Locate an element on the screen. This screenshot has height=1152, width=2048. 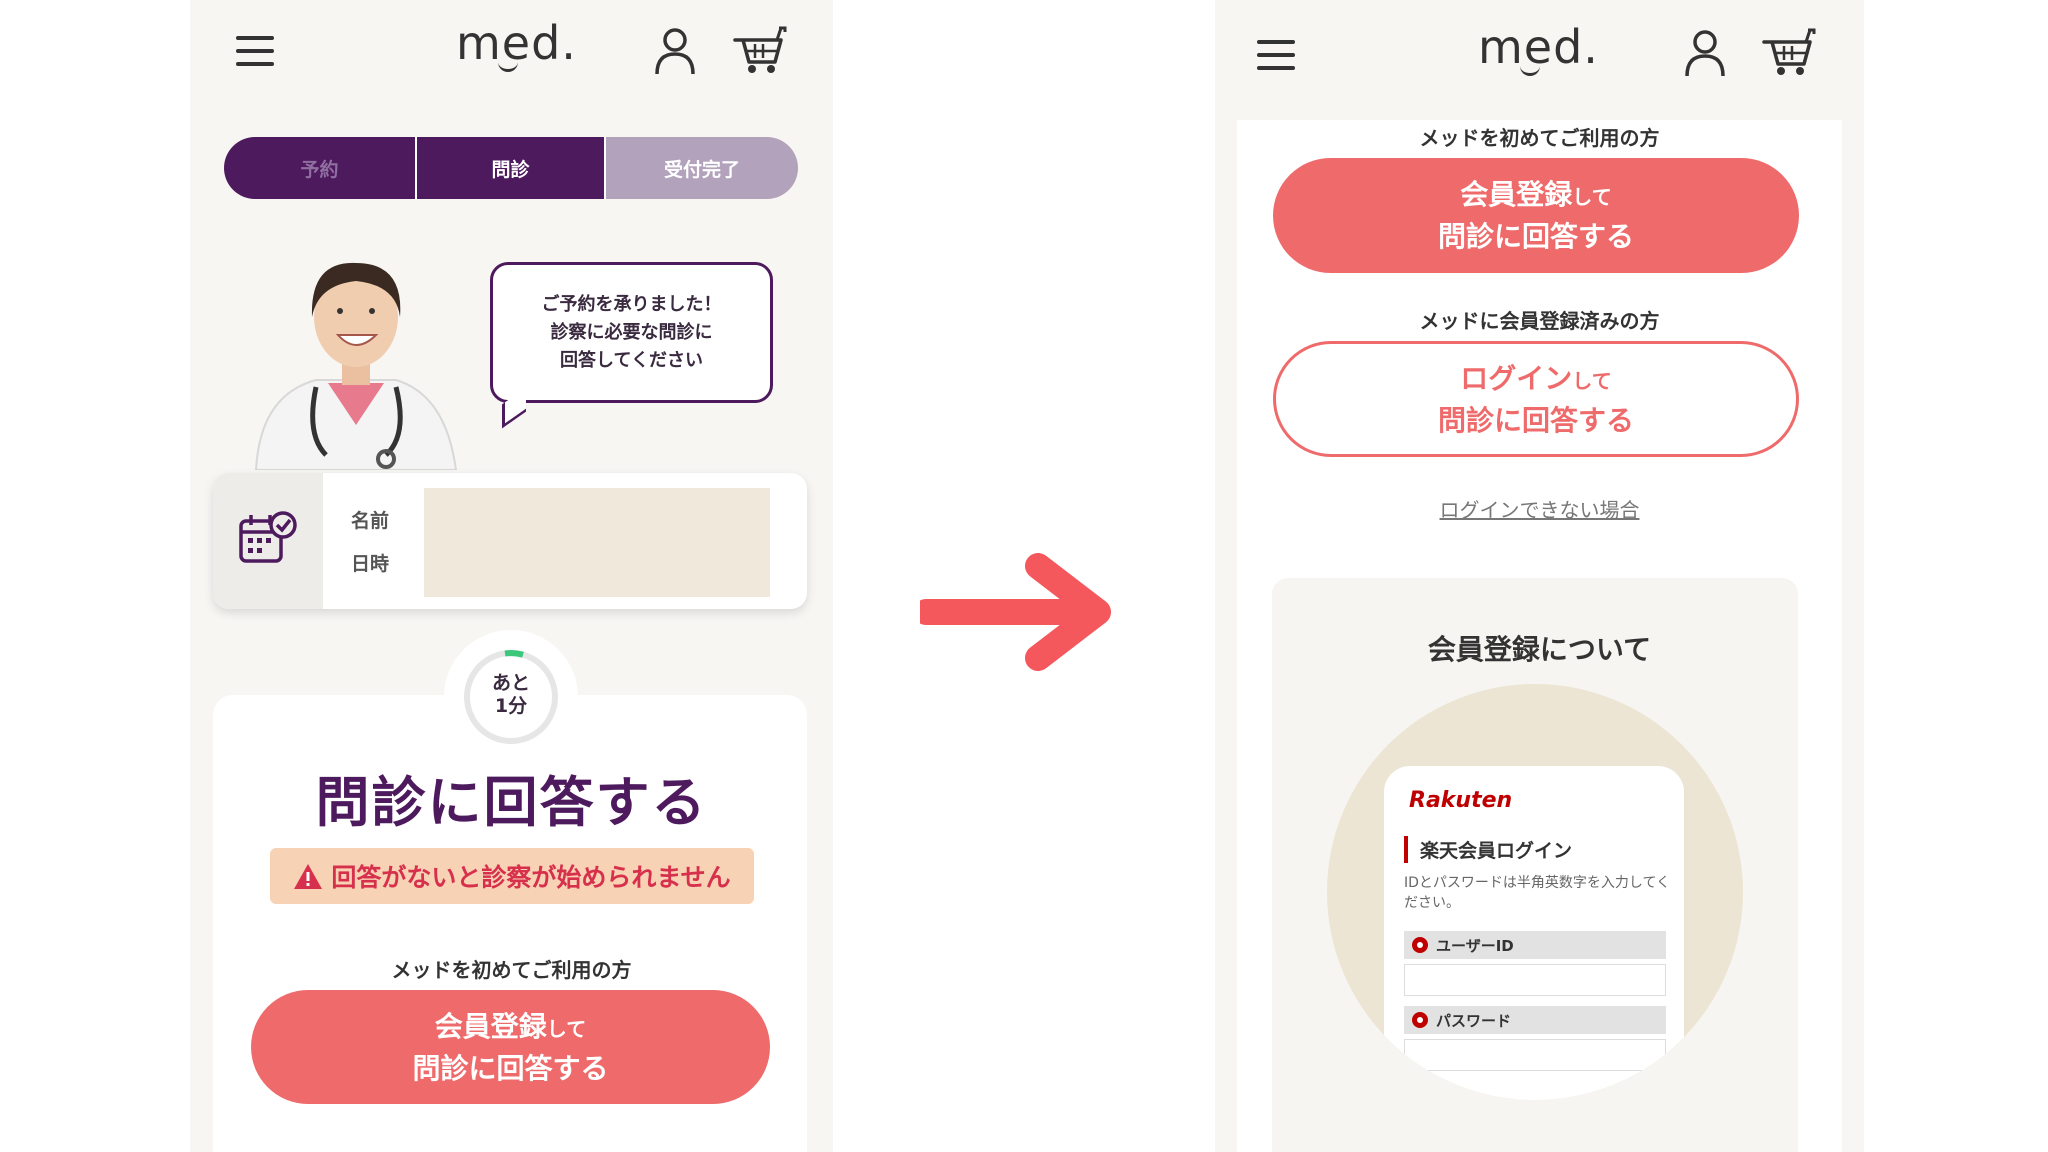
appointment-card: 名前 日時 is located at coordinates (510, 541).